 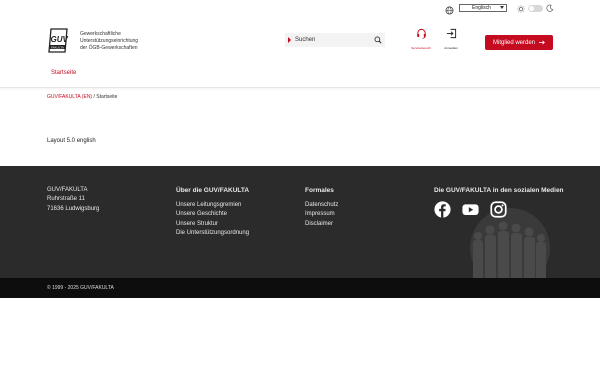 I want to click on sun-icon, so click(x=521, y=9).